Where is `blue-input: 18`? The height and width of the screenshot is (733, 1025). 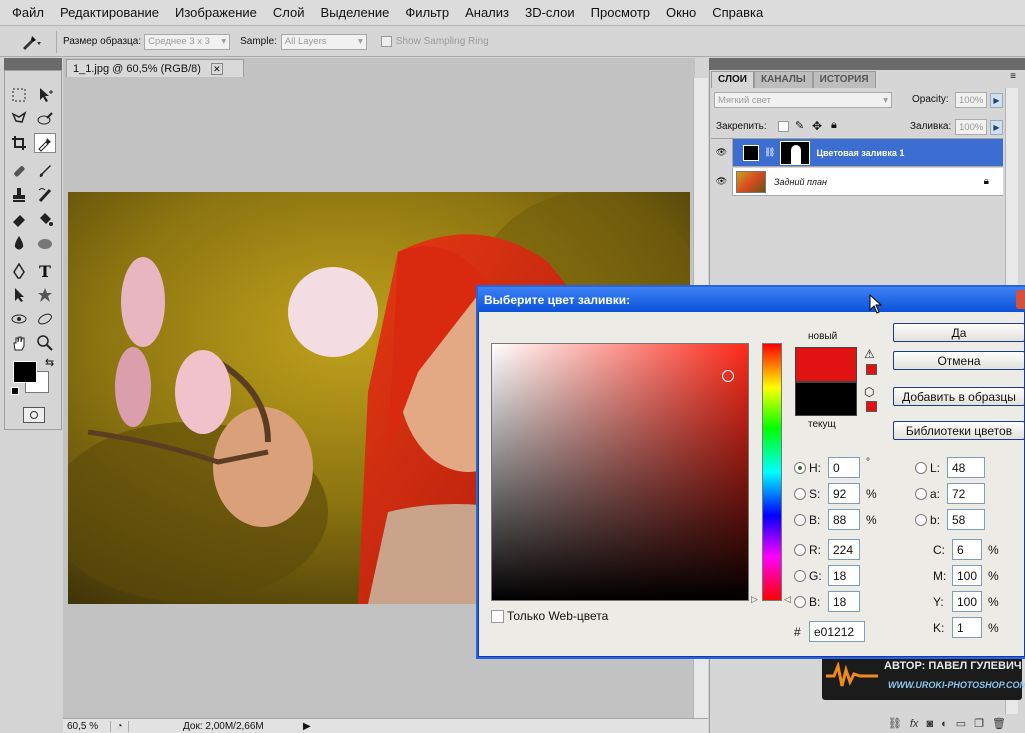
blue-input: 18 is located at coordinates (844, 601).